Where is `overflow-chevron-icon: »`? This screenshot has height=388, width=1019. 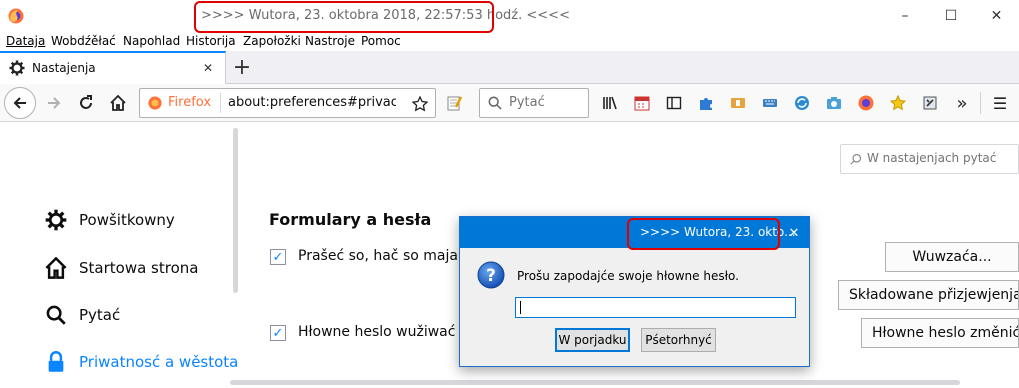 overflow-chevron-icon: » is located at coordinates (962, 103).